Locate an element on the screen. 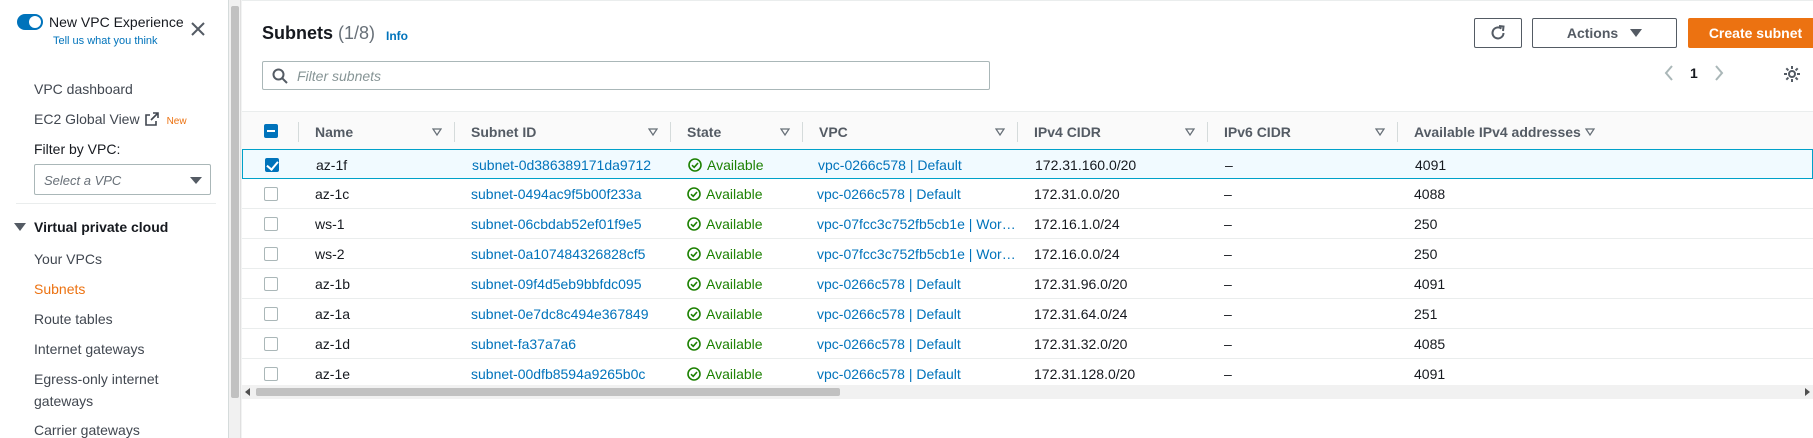  cell-subnet-id-link: subnet-fa37a7a6 is located at coordinates (523, 344).